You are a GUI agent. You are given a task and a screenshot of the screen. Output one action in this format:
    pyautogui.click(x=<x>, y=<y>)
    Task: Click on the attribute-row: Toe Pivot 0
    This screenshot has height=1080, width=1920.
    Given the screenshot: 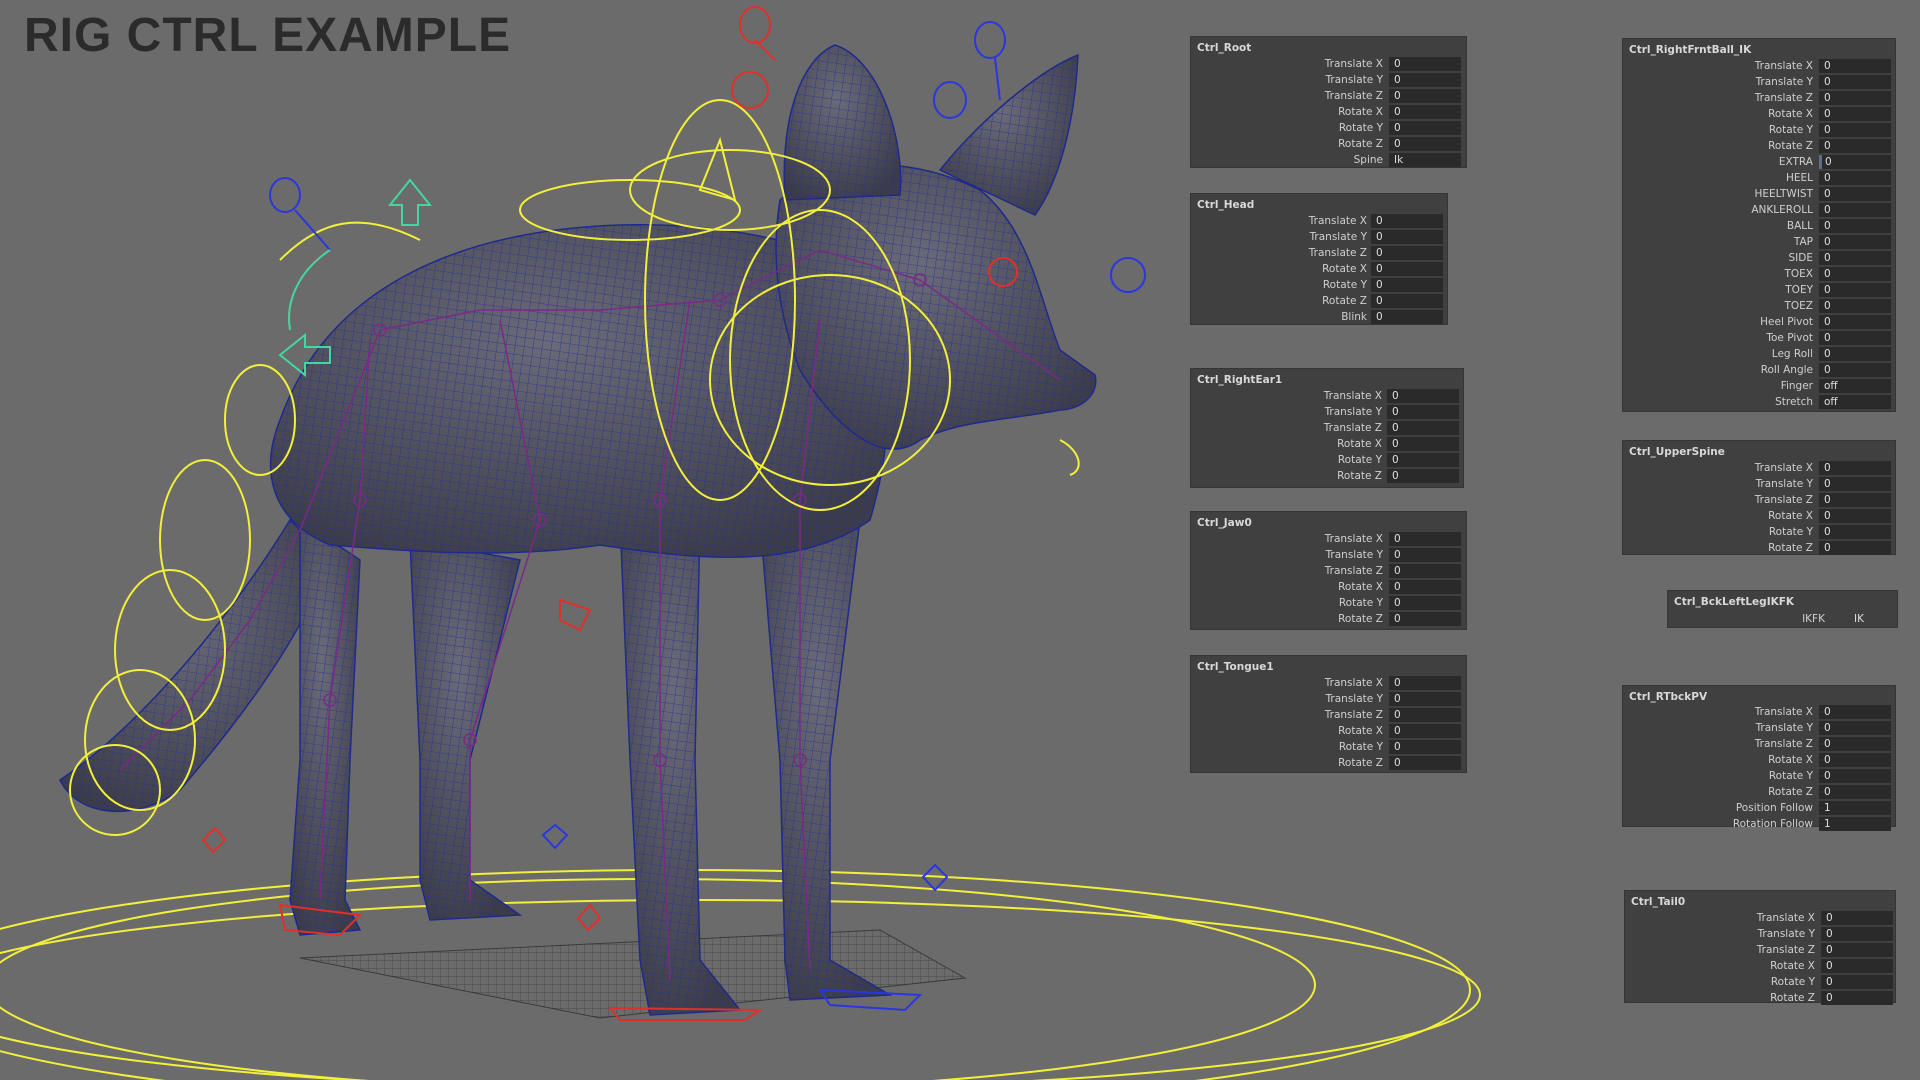 What is the action you would take?
    pyautogui.click(x=1759, y=338)
    